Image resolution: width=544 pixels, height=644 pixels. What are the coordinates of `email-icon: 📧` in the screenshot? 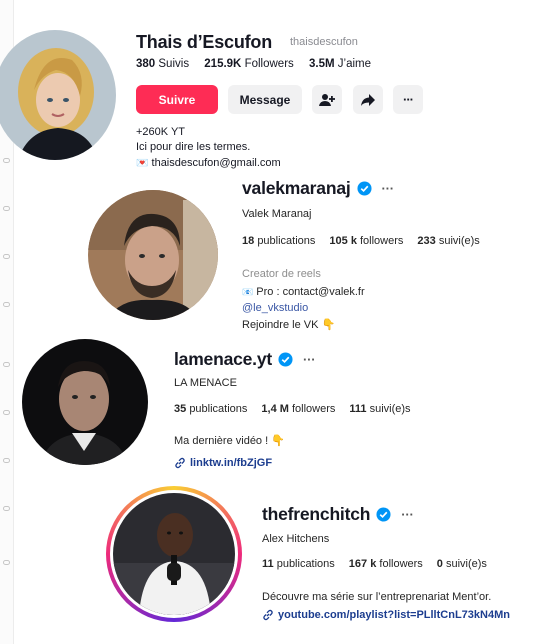 It's located at (248, 292).